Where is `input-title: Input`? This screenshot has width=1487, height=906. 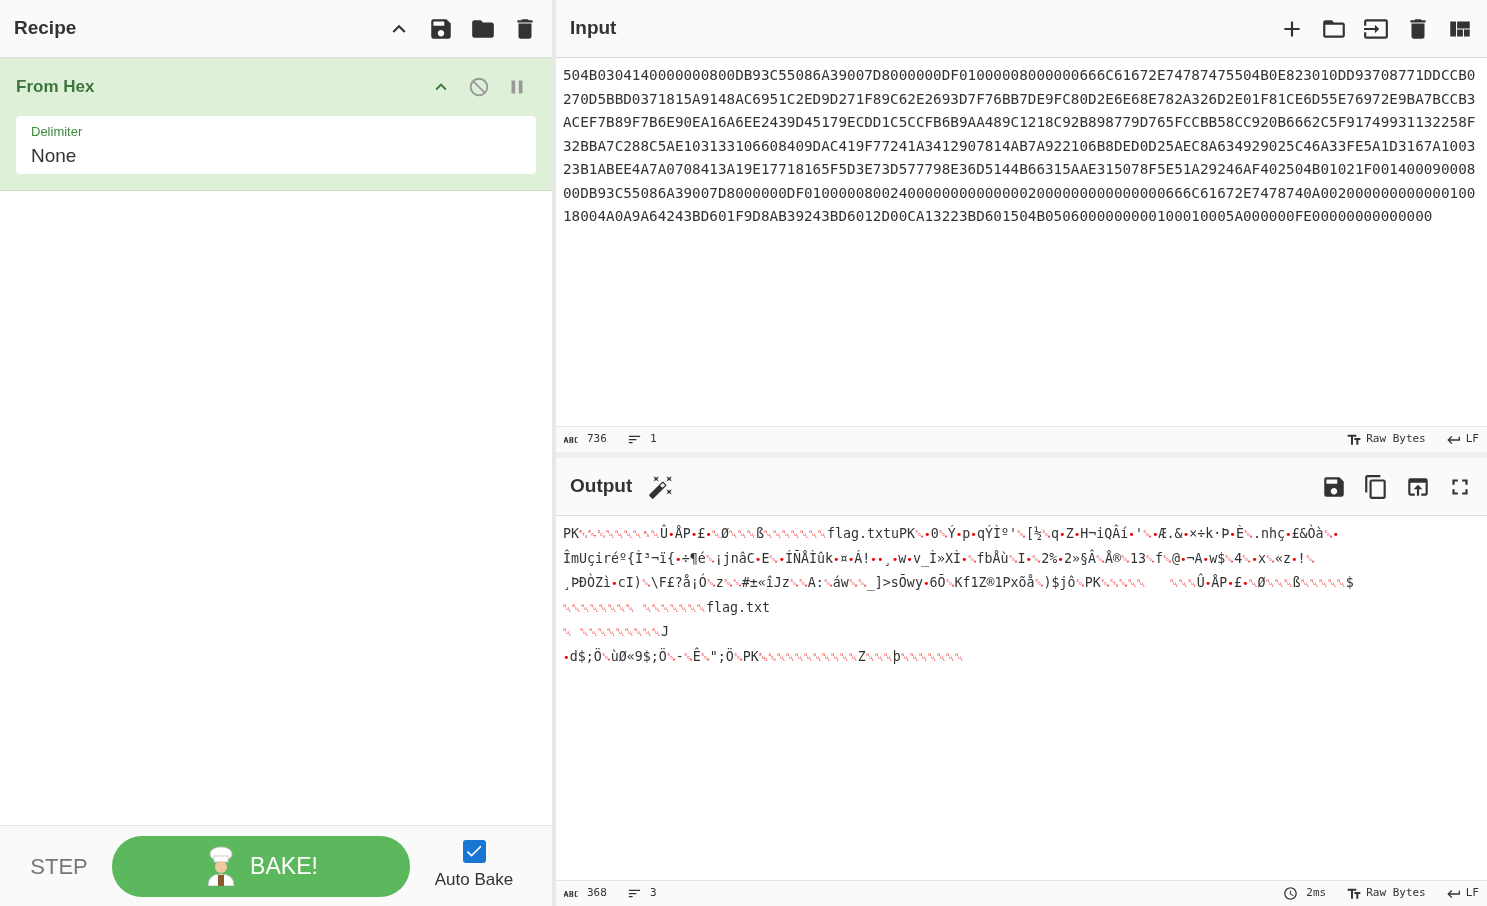
input-title: Input is located at coordinates (594, 28).